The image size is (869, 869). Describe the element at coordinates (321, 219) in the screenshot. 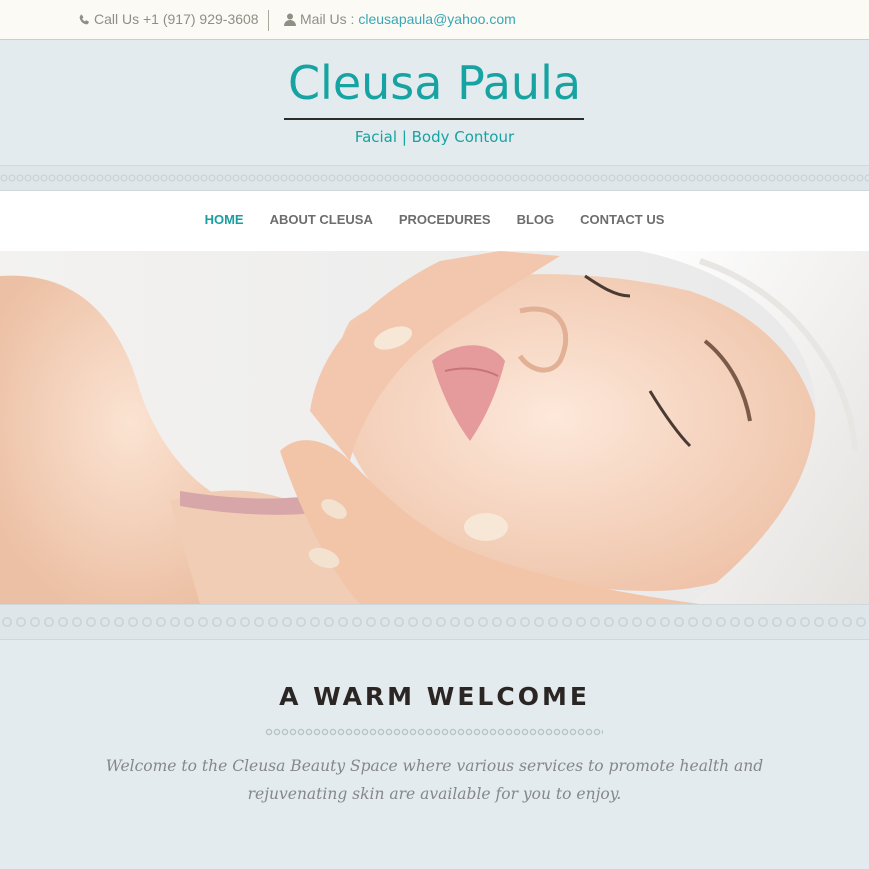

I see `nav-item-about: ABOUT CLEUSA` at that location.